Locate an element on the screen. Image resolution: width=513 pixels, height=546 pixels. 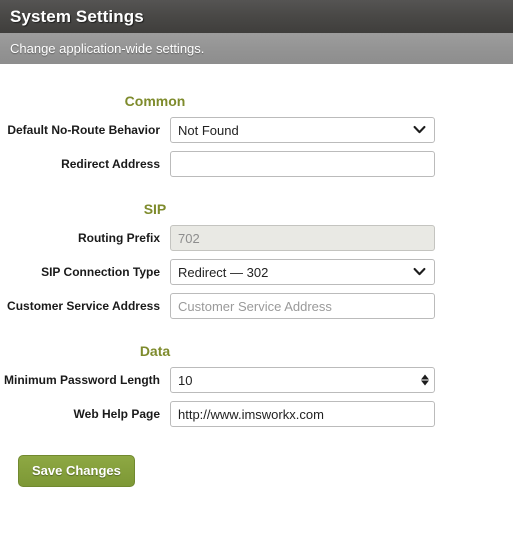
number-stepper is located at coordinates (425, 380).